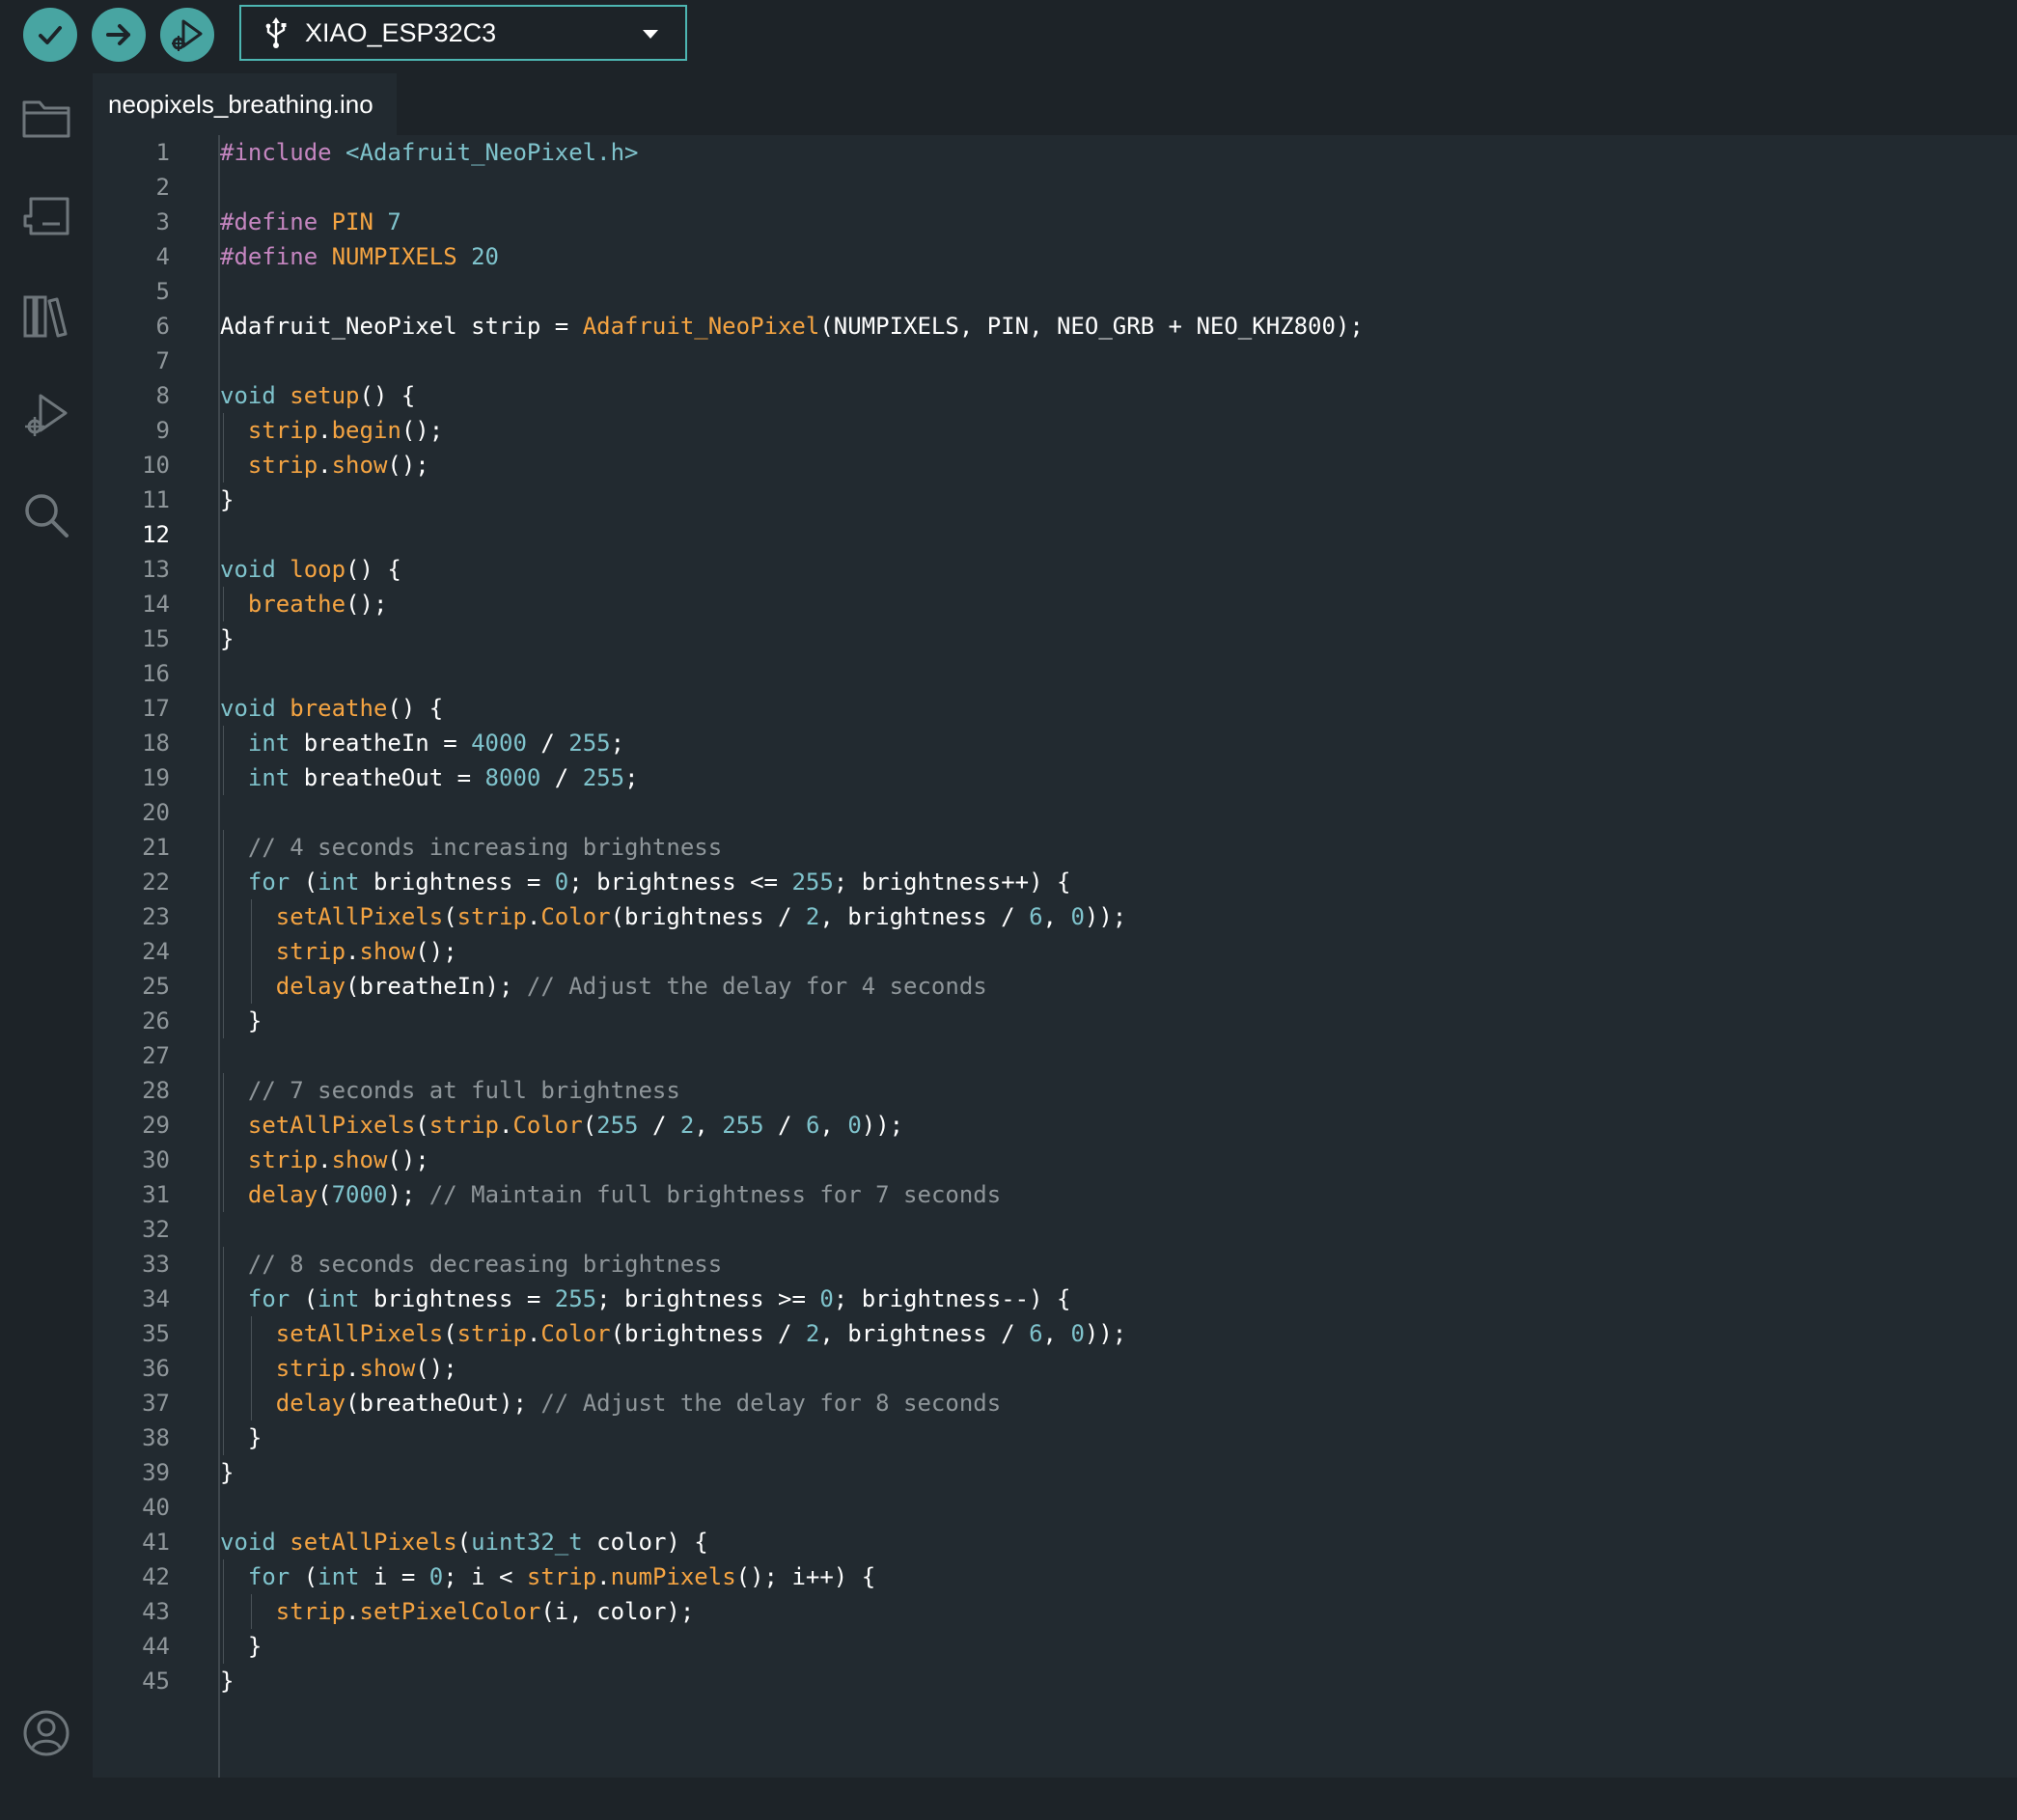 The width and height of the screenshot is (2017, 1820). I want to click on code-token: (NUMPIXELS, PIN, NEO_GRB + NEO_KHZ800);, so click(1091, 327).